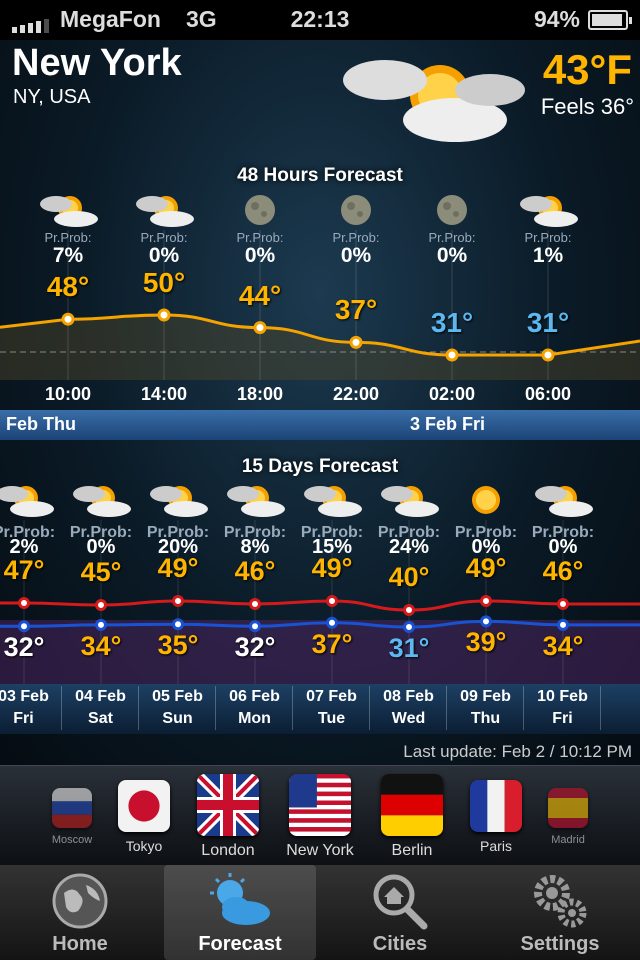 Image resolution: width=640 pixels, height=960 pixels. Describe the element at coordinates (178, 645) in the screenshot. I see `daily-low-temp: 35°` at that location.